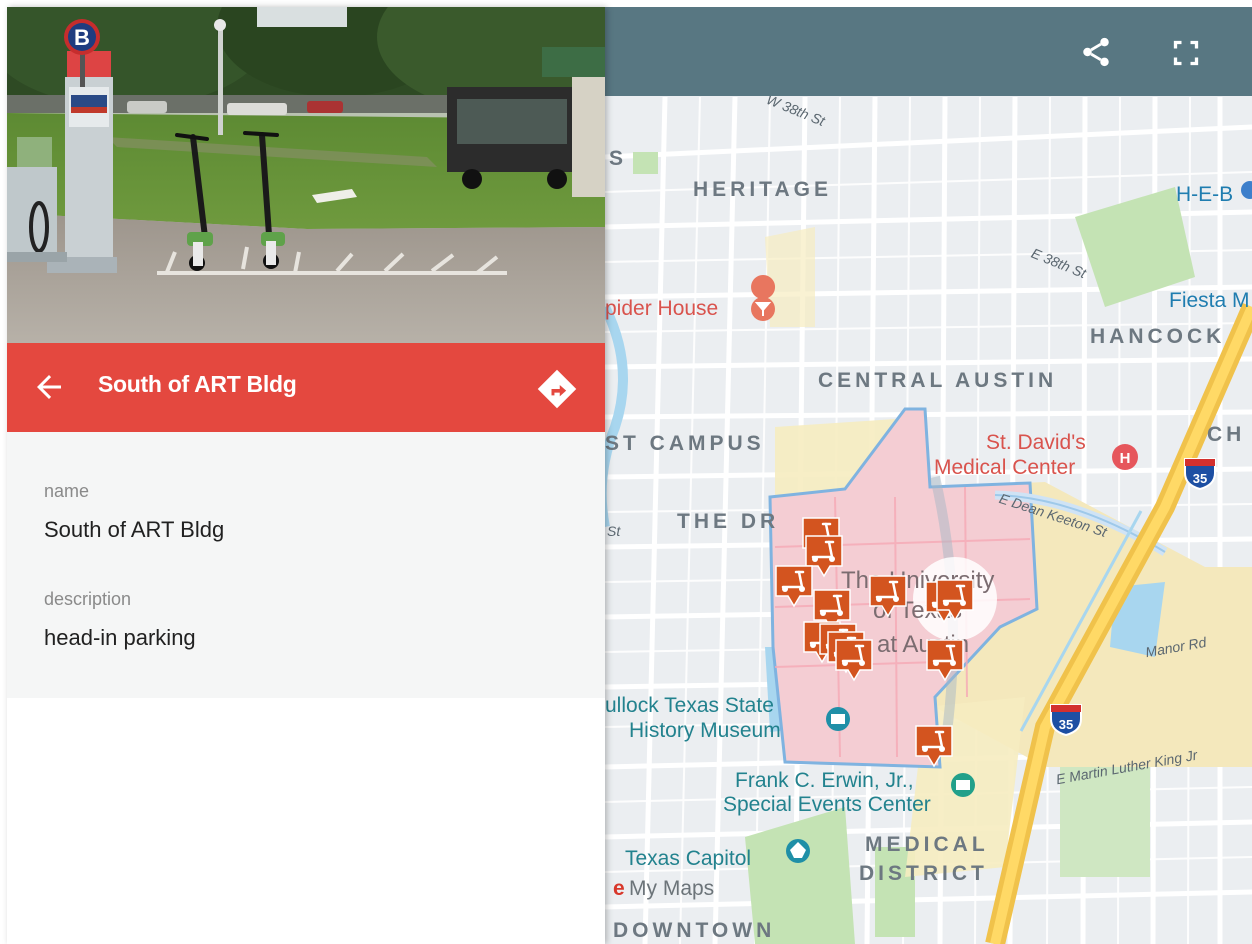  I want to click on map-label-the-drag: THE DR, so click(728, 521).